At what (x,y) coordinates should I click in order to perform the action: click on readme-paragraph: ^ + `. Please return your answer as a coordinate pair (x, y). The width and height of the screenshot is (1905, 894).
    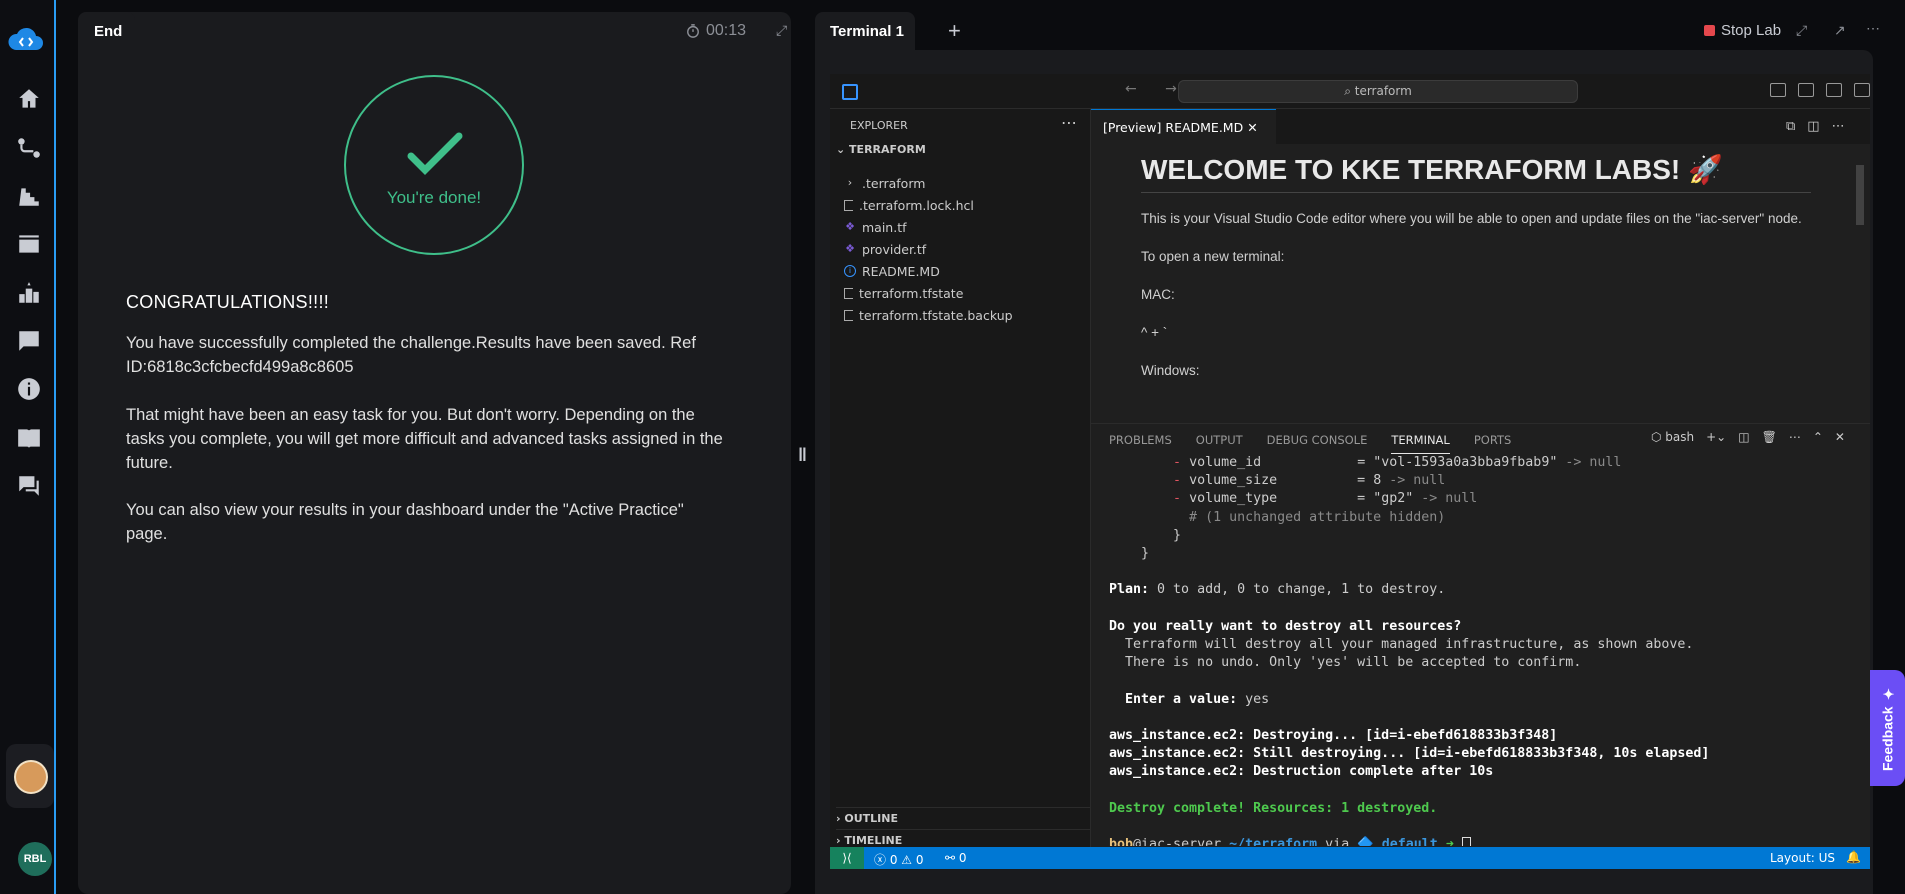
    Looking at the image, I should click on (1154, 332).